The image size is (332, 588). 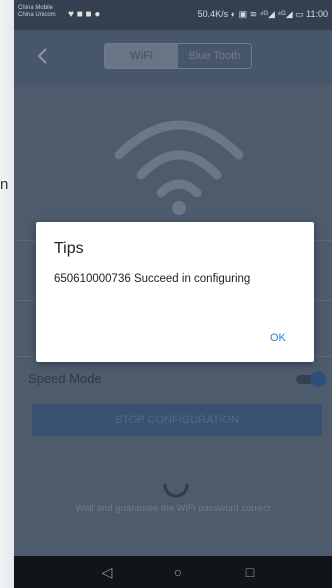 I want to click on nav-back-icon: ◁, so click(x=107, y=572).